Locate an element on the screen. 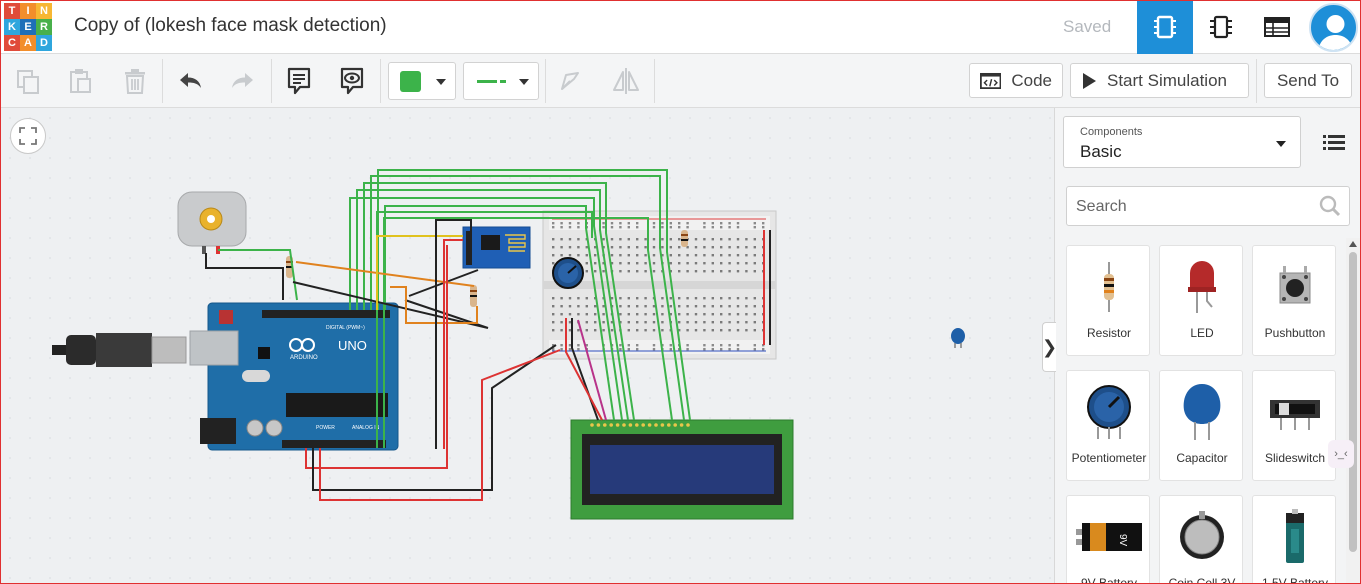 Image resolution: width=1361 pixels, height=584 pixels. component-search is located at coordinates (1208, 206).